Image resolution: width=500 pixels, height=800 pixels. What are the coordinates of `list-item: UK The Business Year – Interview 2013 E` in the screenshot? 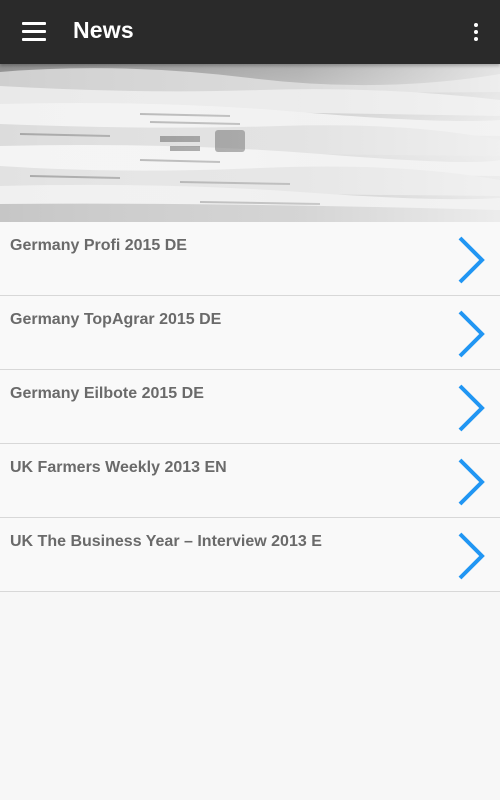 It's located at (250, 555).